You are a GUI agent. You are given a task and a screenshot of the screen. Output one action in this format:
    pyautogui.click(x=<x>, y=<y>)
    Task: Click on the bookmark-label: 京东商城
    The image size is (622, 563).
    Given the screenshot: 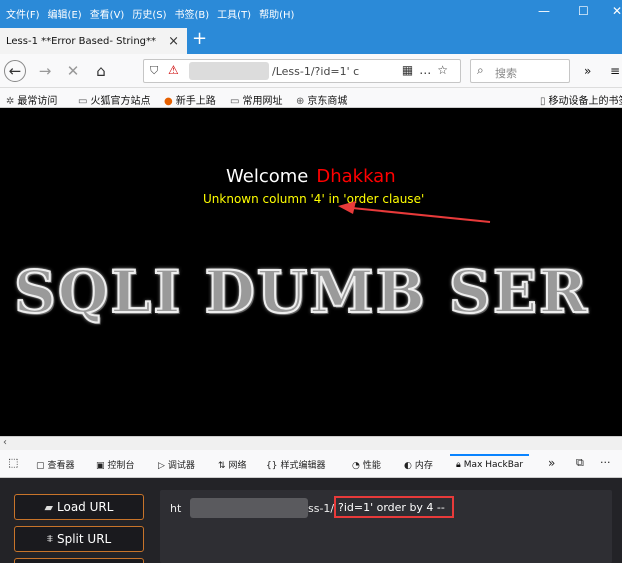 What is the action you would take?
    pyautogui.click(x=327, y=101)
    